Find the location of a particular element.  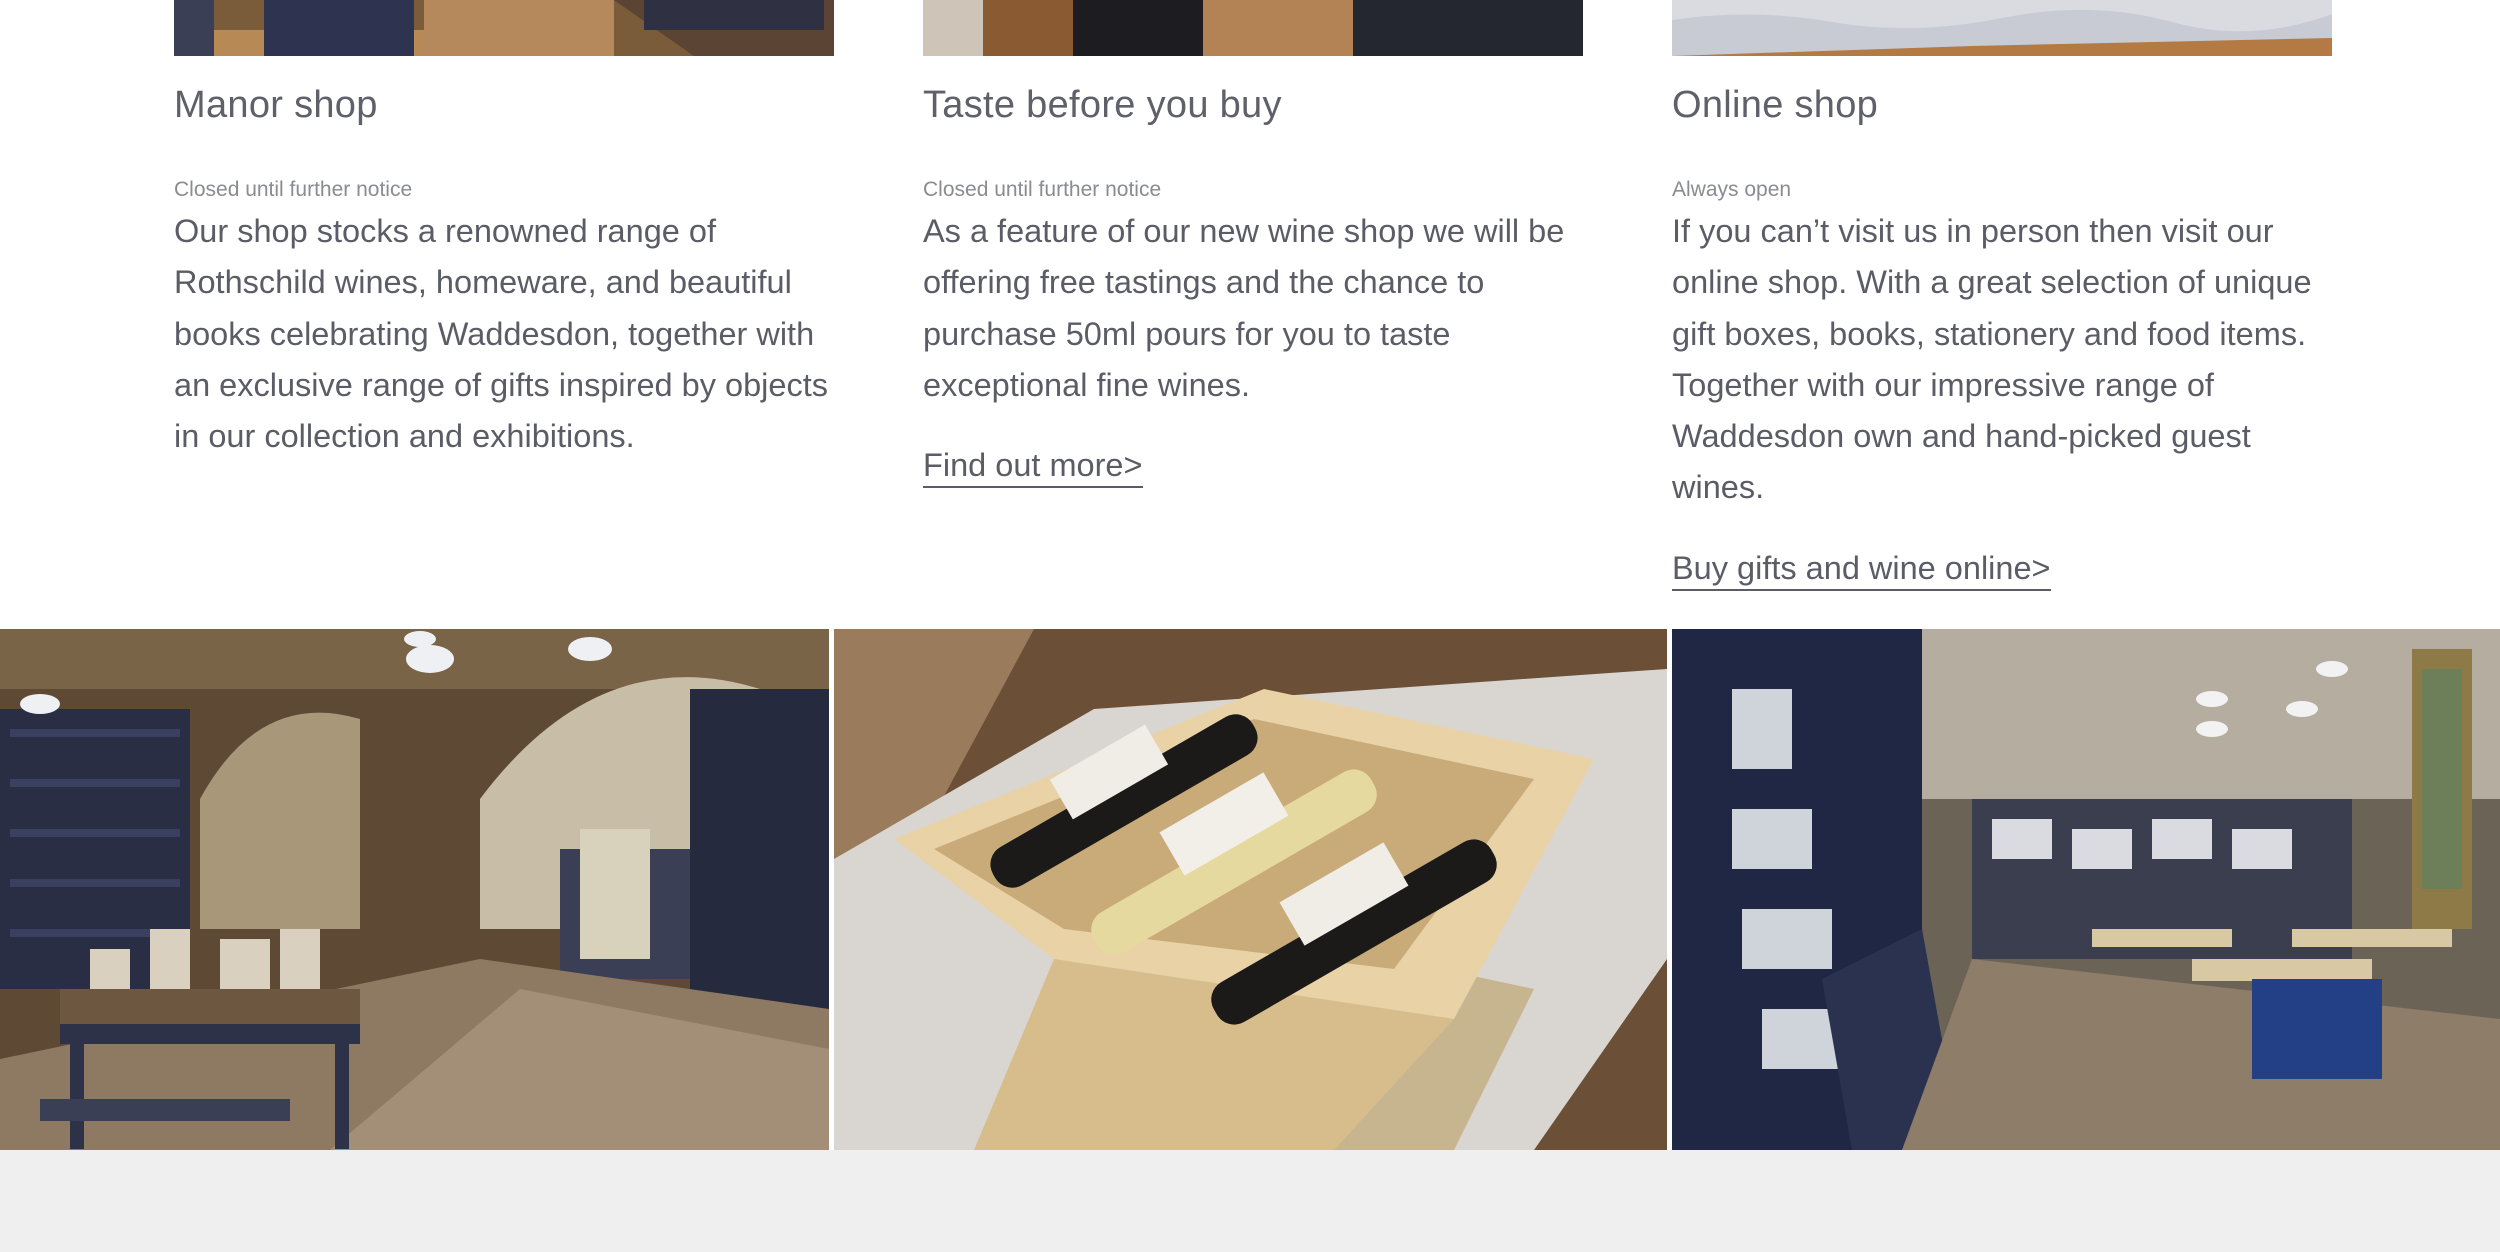

wine-tasting-image is located at coordinates (1253, 28).